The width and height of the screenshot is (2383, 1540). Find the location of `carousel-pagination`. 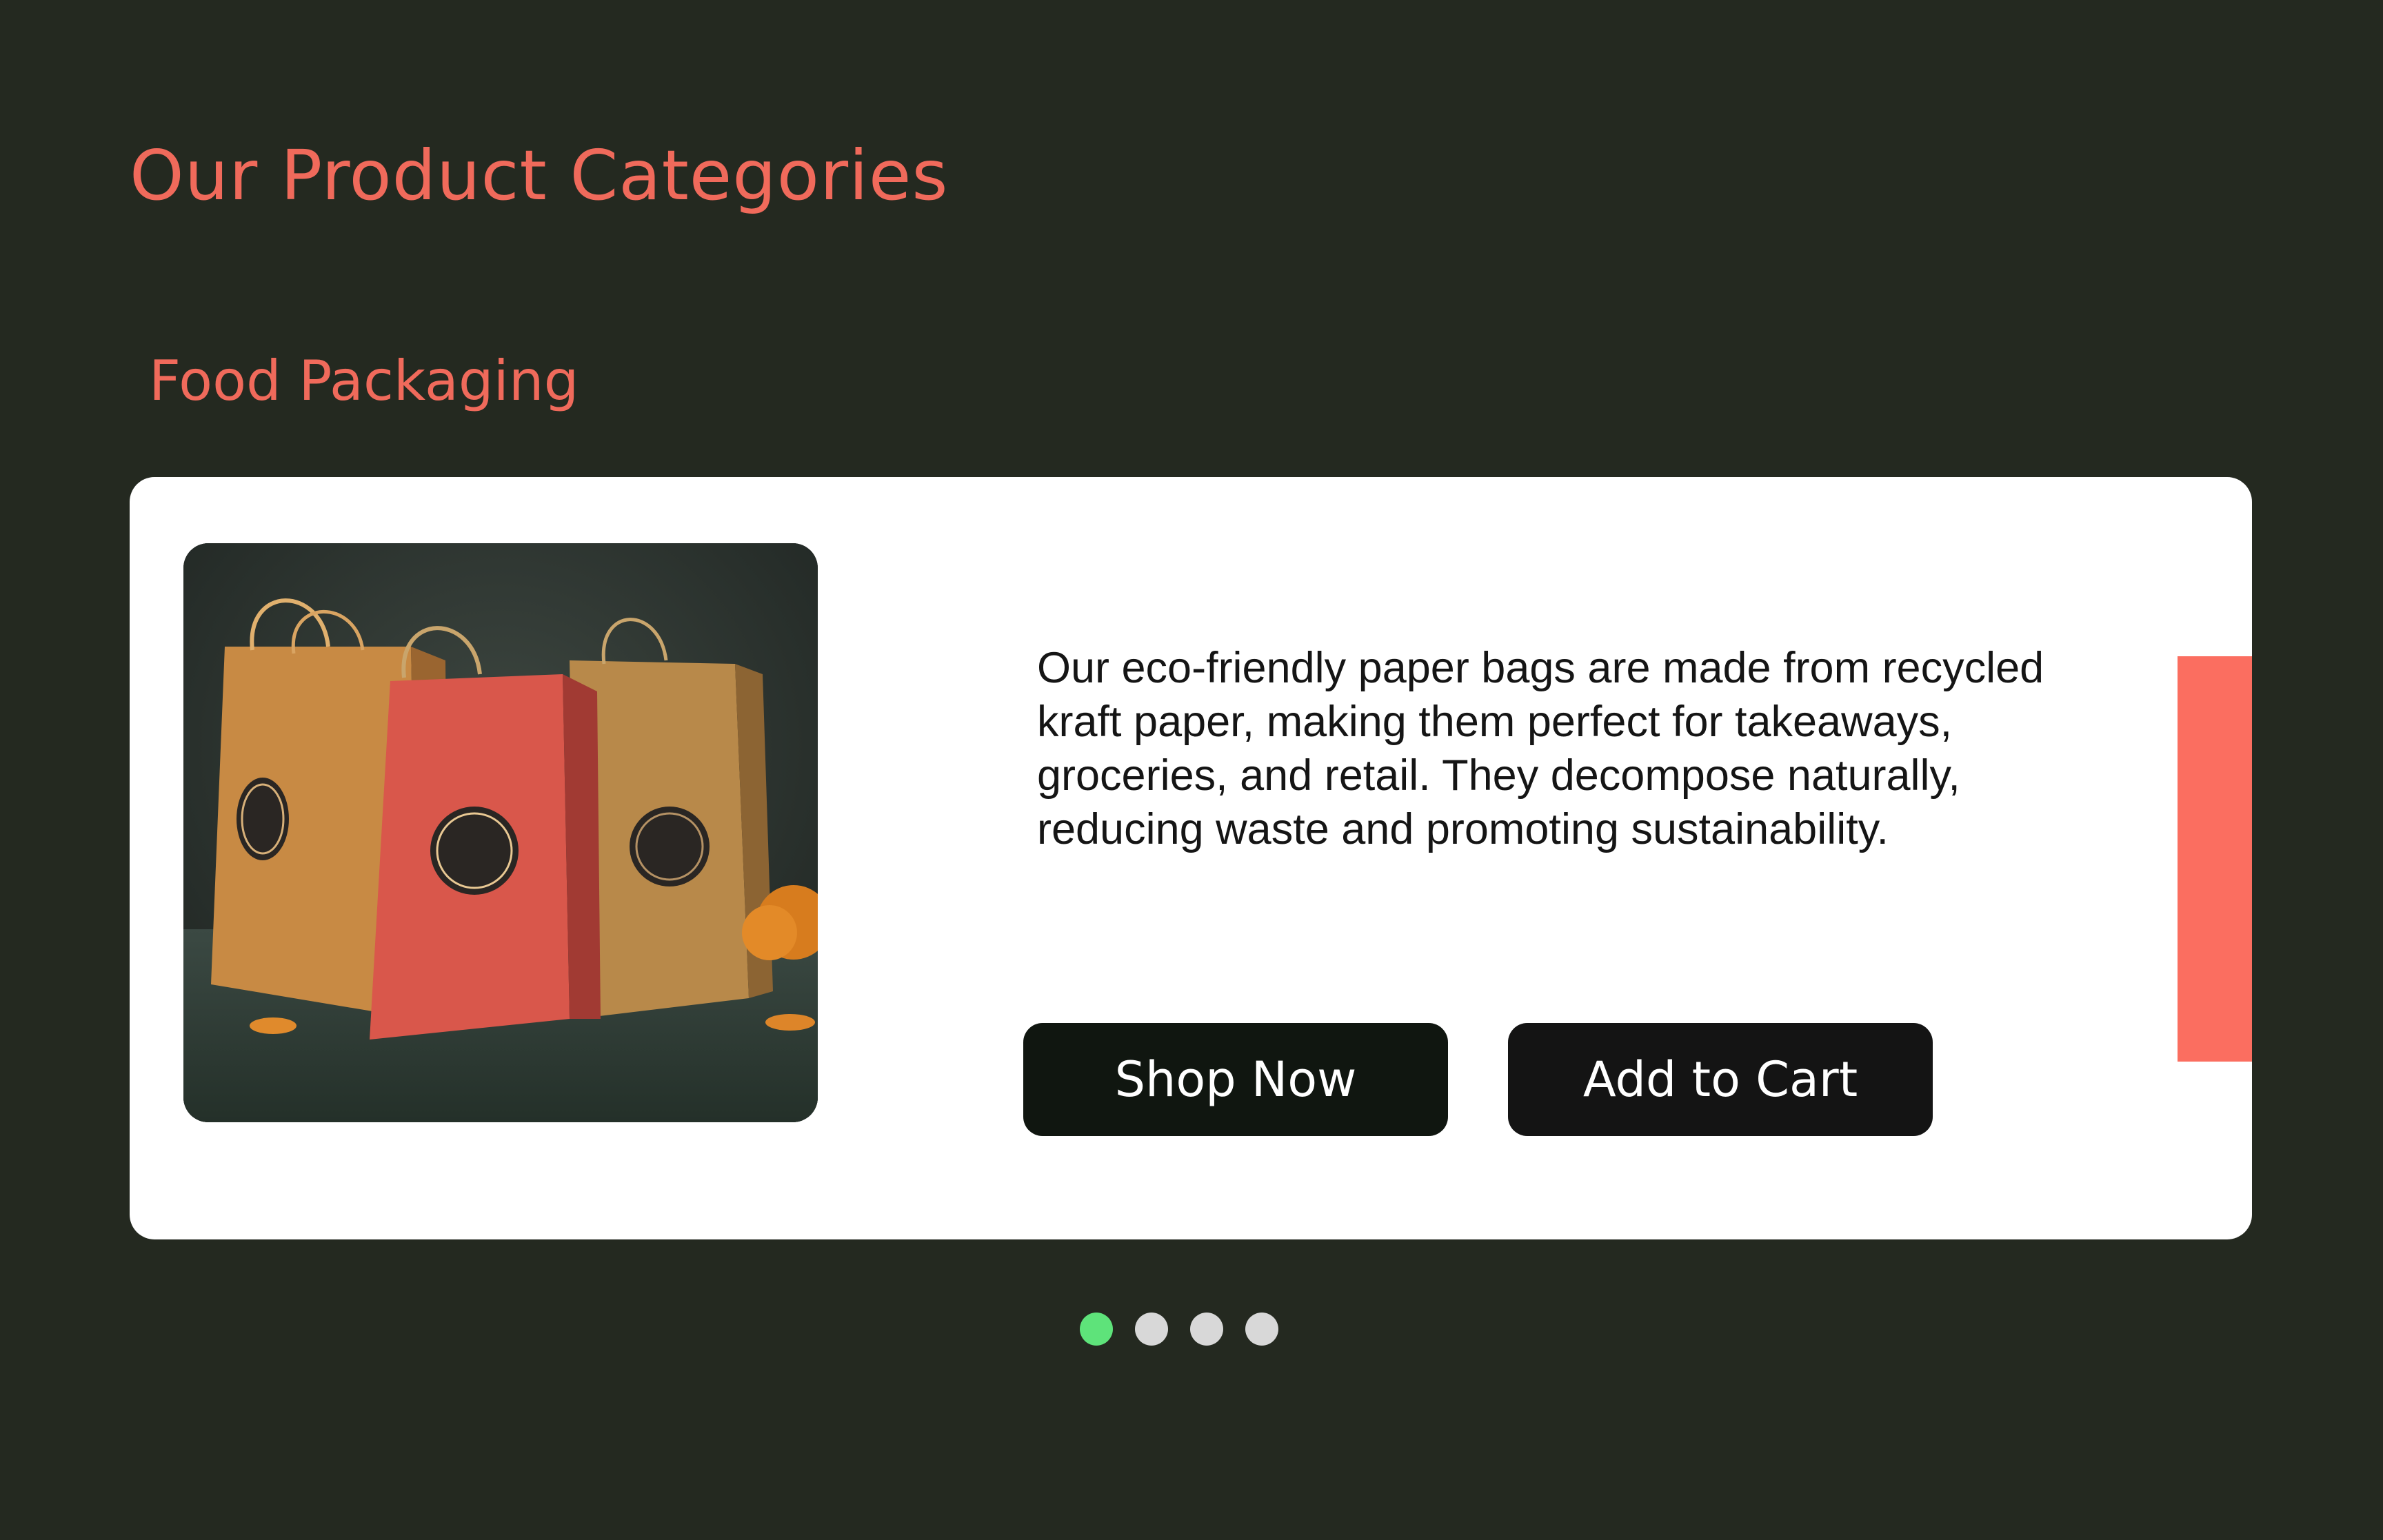

carousel-pagination is located at coordinates (1179, 1330).